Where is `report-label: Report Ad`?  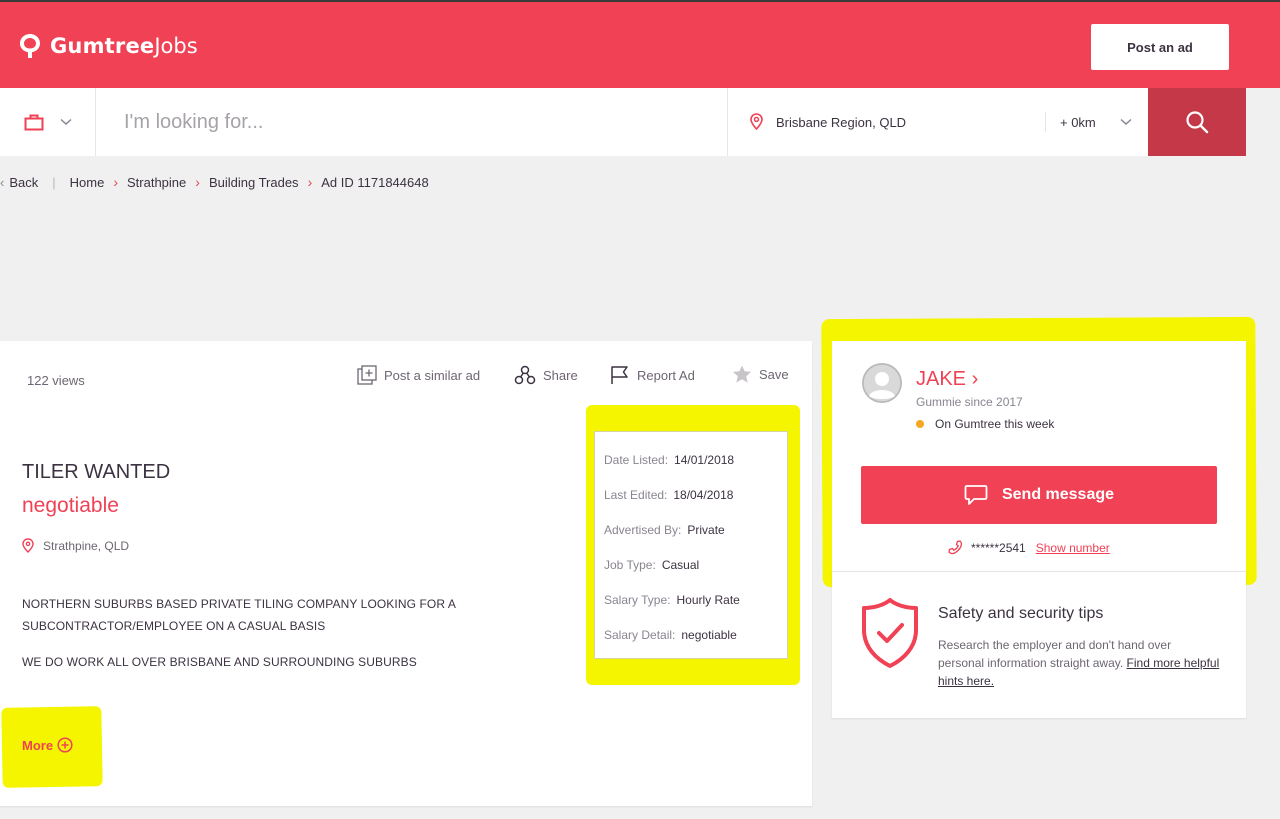
report-label: Report Ad is located at coordinates (666, 375).